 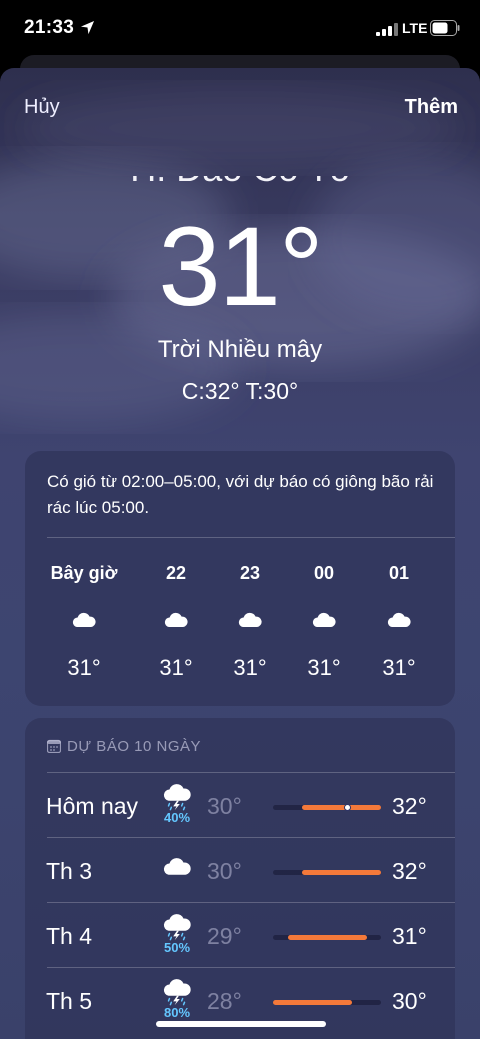 What do you see at coordinates (177, 817) in the screenshot?
I see `precip-chance: 40%` at bounding box center [177, 817].